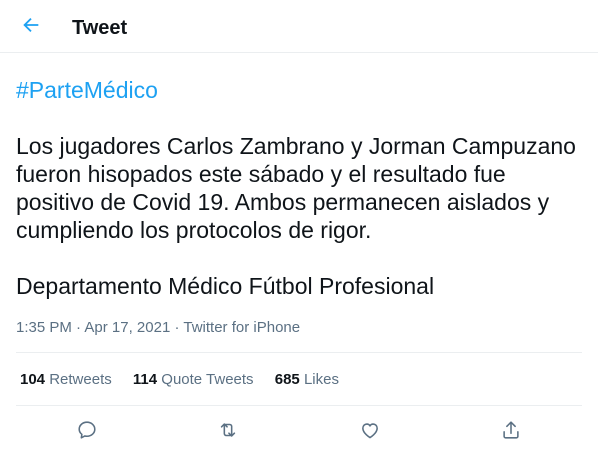  What do you see at coordinates (321, 379) in the screenshot?
I see `likes-label: Likes` at bounding box center [321, 379].